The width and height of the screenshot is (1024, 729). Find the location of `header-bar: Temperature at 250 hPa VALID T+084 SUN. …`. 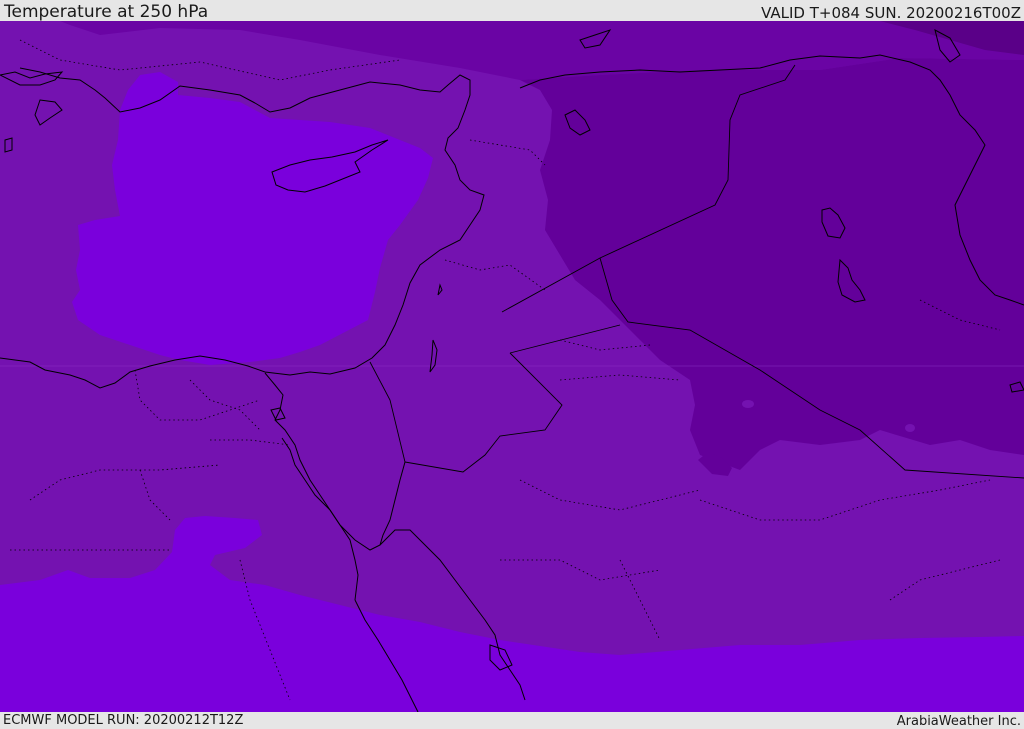

header-bar: Temperature at 250 hPa VALID T+084 SUN. … is located at coordinates (512, 10).